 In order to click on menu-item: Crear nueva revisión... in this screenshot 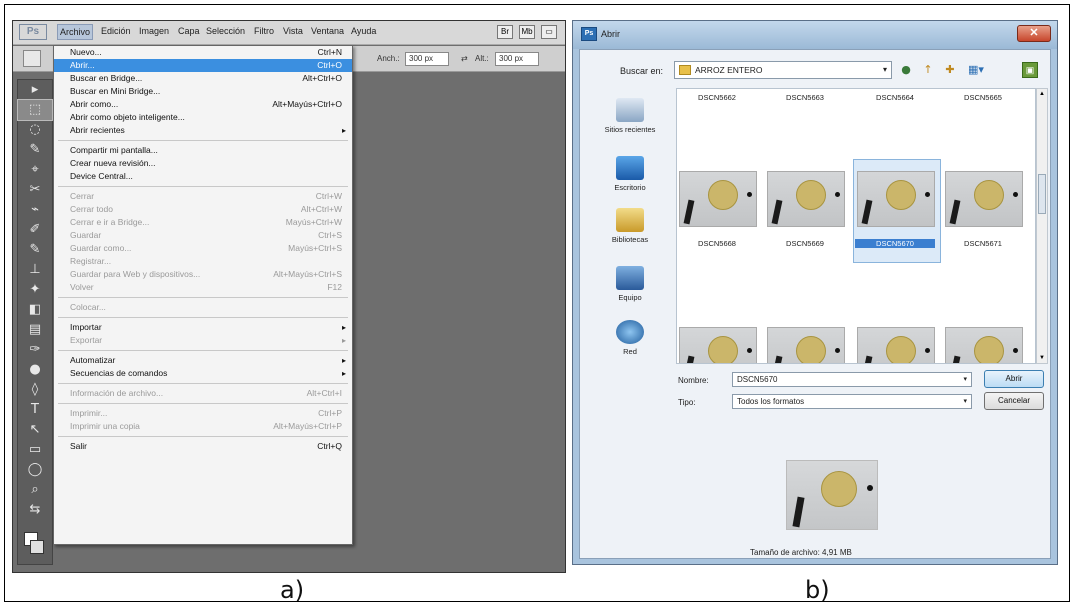, I will do `click(203, 163)`.